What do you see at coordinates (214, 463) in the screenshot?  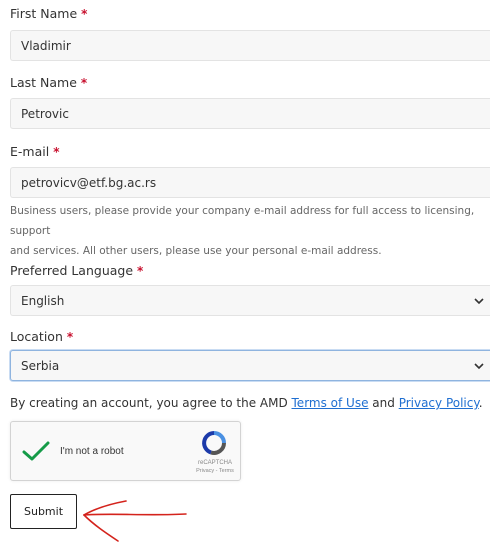 I see `recaptcha-brand: reCAPTCHA` at bounding box center [214, 463].